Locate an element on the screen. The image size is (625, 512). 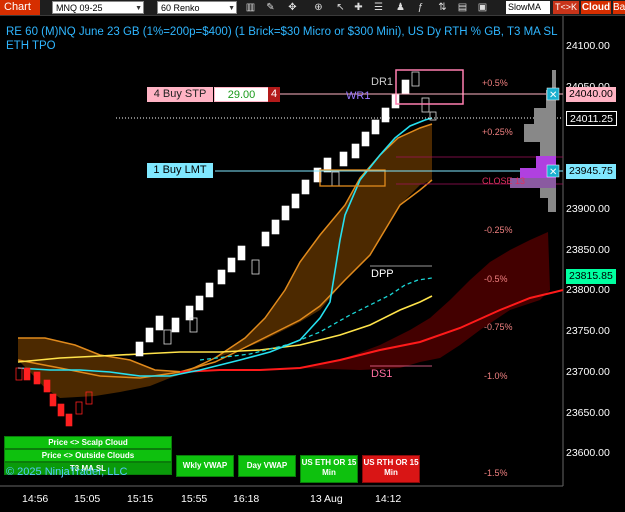
instrument-selector: MNQ 09-25 ▼ is located at coordinates (98, 7).